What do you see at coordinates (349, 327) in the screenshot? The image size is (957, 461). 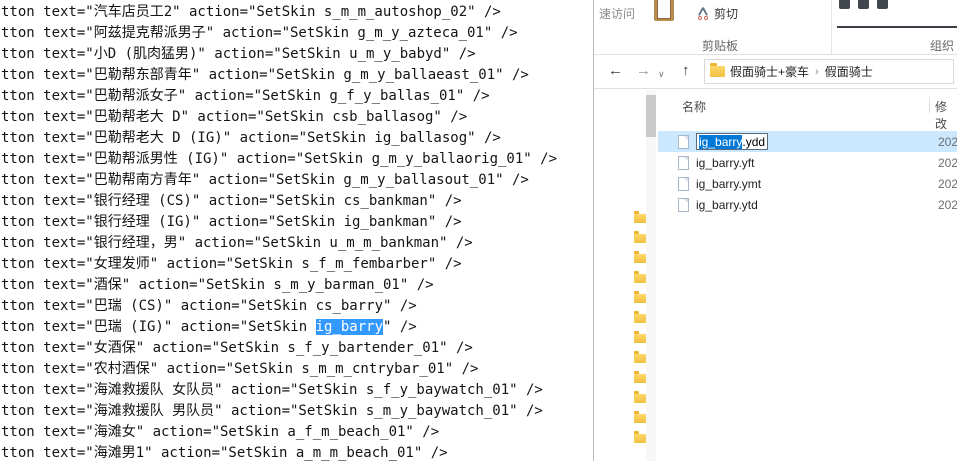 I see `editor-selected-text: ig_barry` at bounding box center [349, 327].